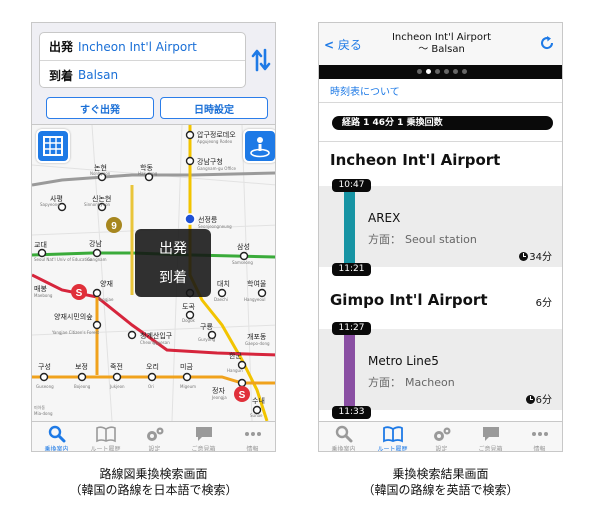 The height and width of the screenshot is (531, 600). What do you see at coordinates (43, 413) in the screenshot?
I see `station-roman-label: Mia-dong` at bounding box center [43, 413].